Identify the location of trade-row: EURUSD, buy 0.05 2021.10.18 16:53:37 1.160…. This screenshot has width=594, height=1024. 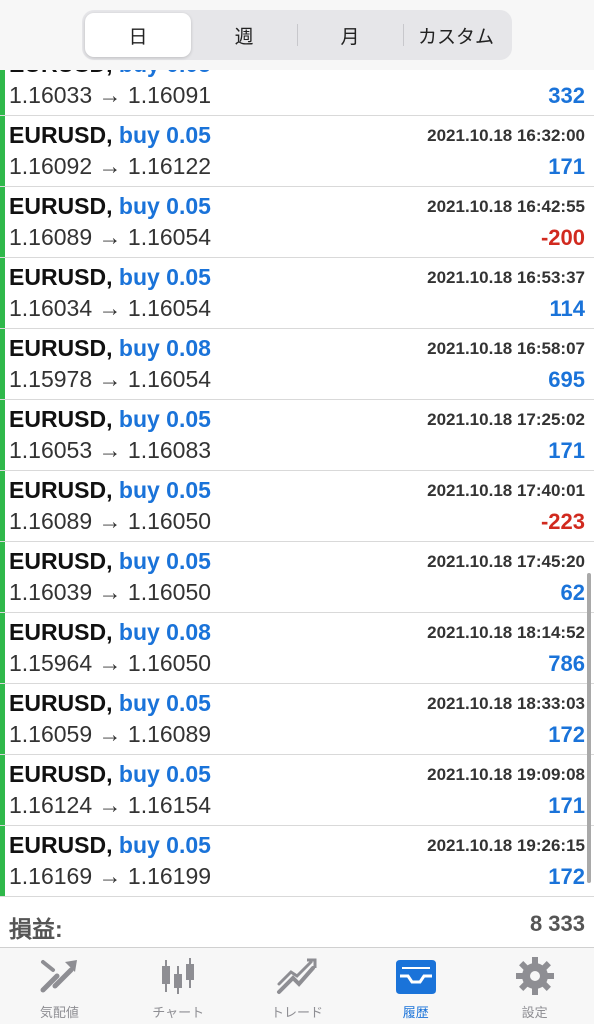
(297, 293).